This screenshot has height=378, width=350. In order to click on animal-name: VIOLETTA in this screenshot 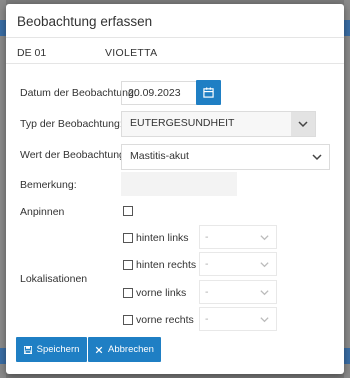, I will do `click(131, 53)`.